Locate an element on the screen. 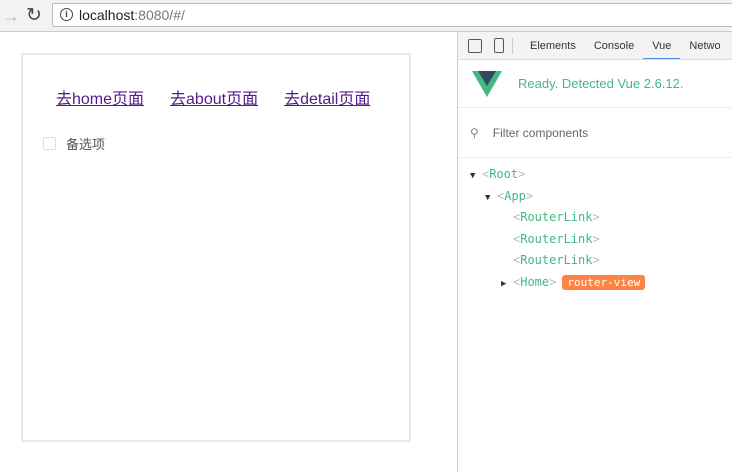 Image resolution: width=732 pixels, height=472 pixels. address-bar: i localhost:8080/#/ is located at coordinates (392, 15).